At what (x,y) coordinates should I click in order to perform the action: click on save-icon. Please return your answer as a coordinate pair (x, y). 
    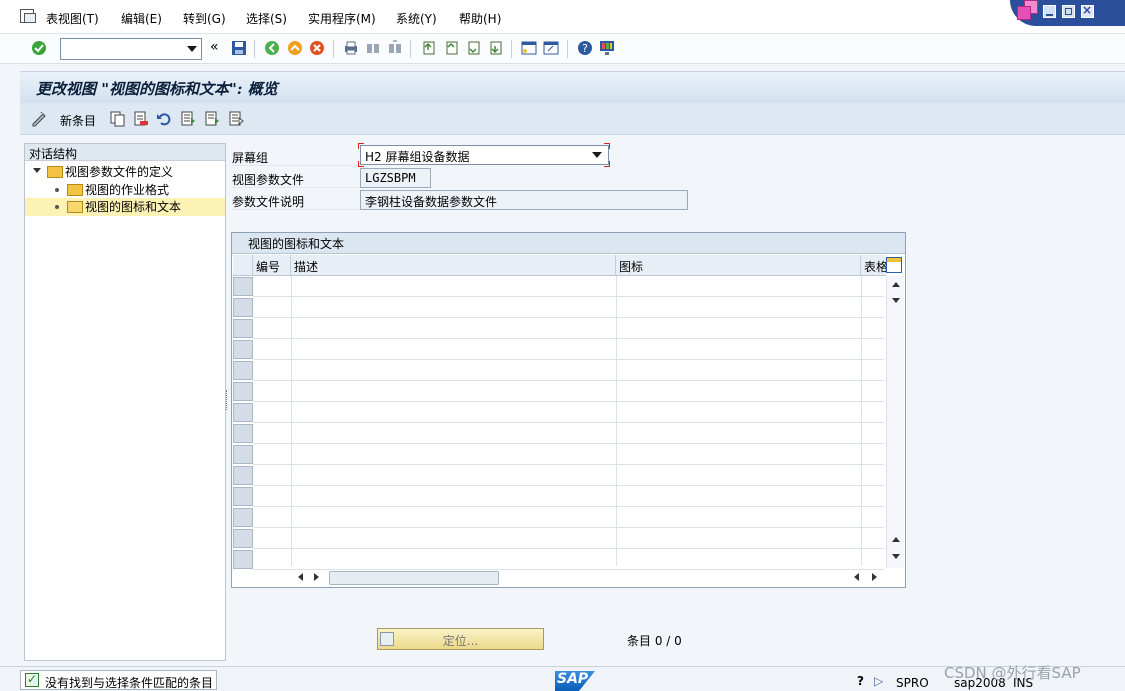
    Looking at the image, I should click on (239, 48).